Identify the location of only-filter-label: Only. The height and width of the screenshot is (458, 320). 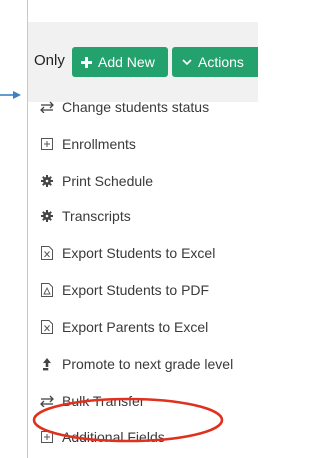
(49, 60).